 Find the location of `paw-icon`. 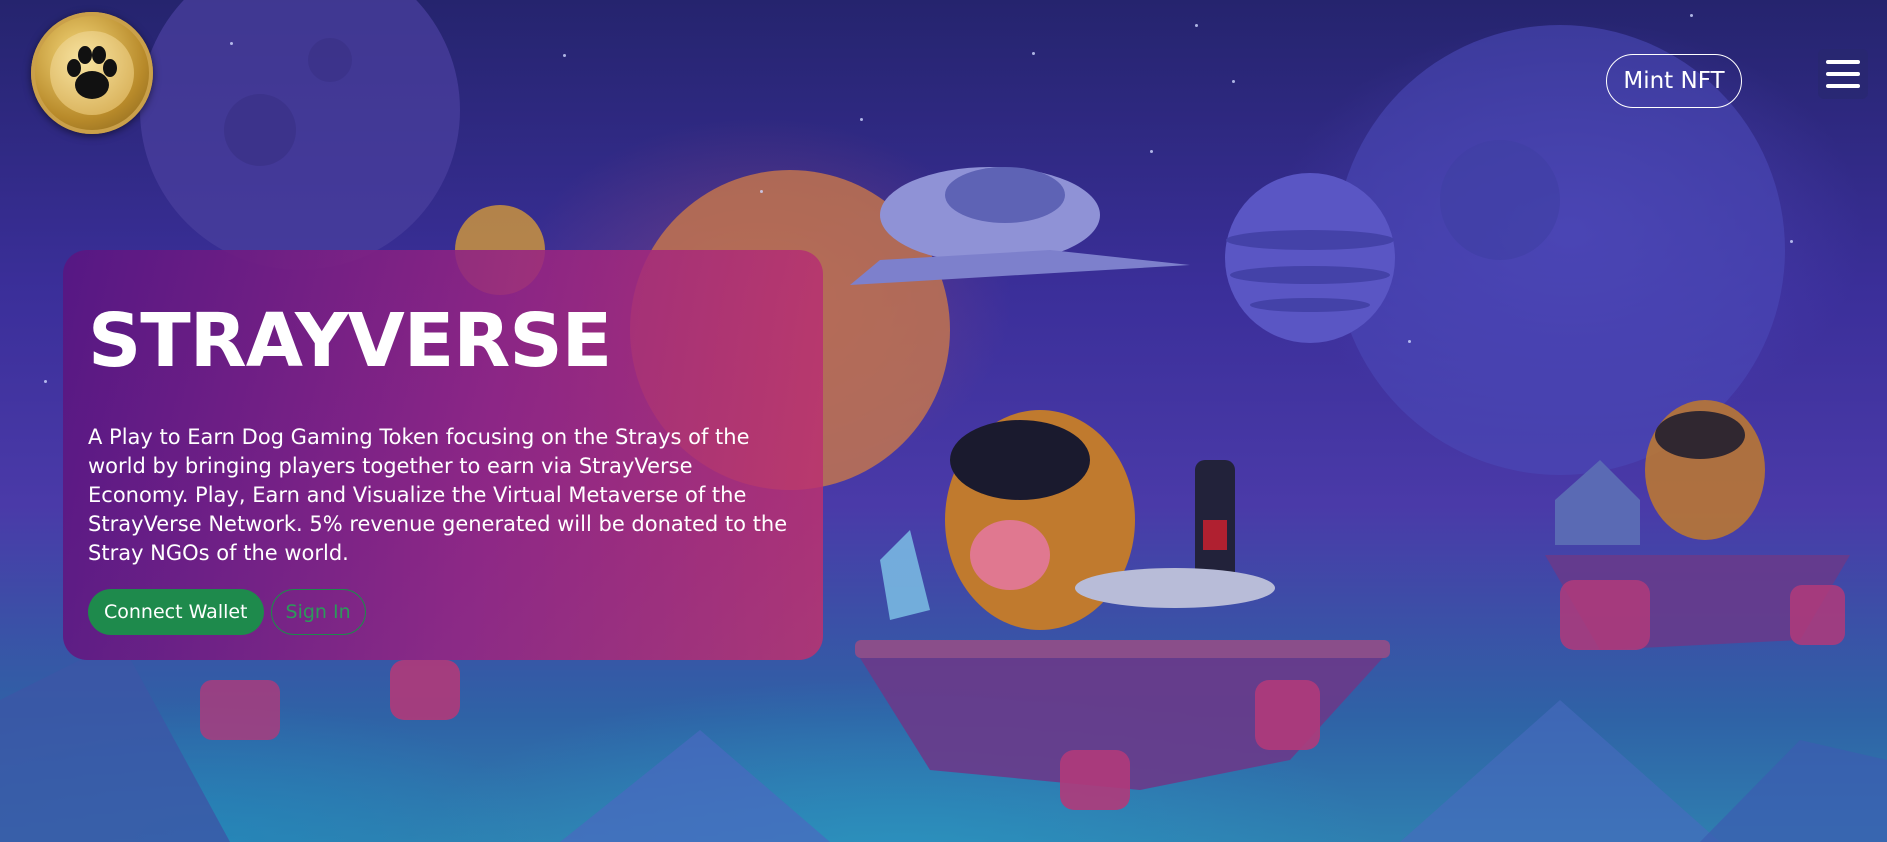

paw-icon is located at coordinates (92, 73).